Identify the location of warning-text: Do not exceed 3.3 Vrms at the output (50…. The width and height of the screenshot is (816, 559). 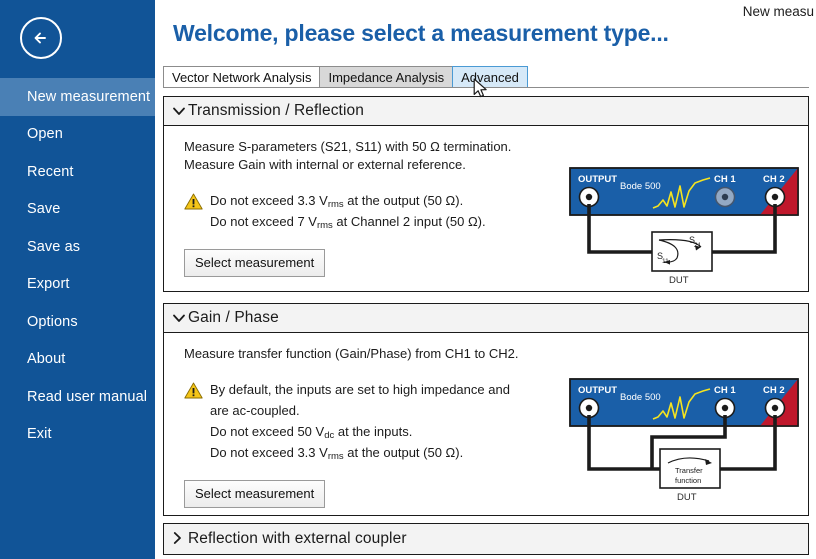
(348, 212).